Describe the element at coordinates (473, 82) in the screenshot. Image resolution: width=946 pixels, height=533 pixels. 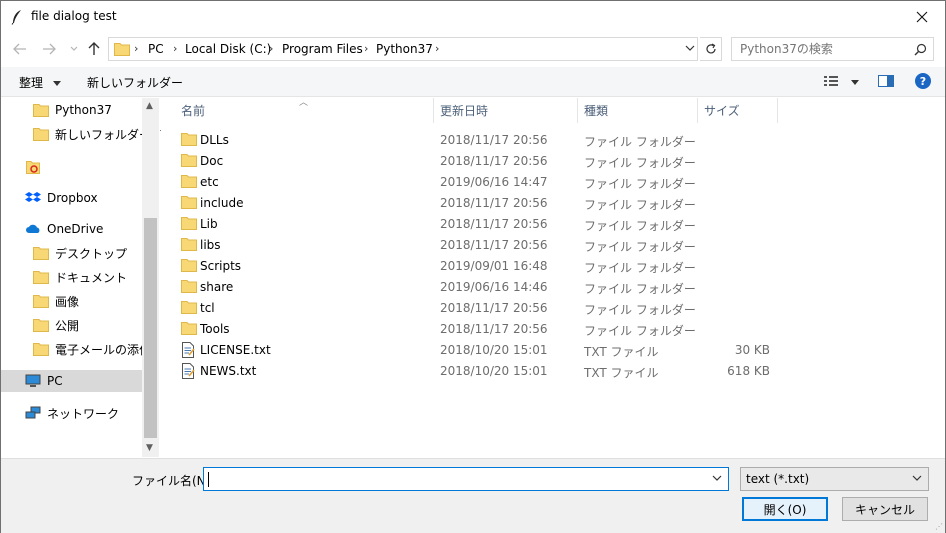
I see `command-toolbar: 整理 新しいフォルダー ?` at that location.